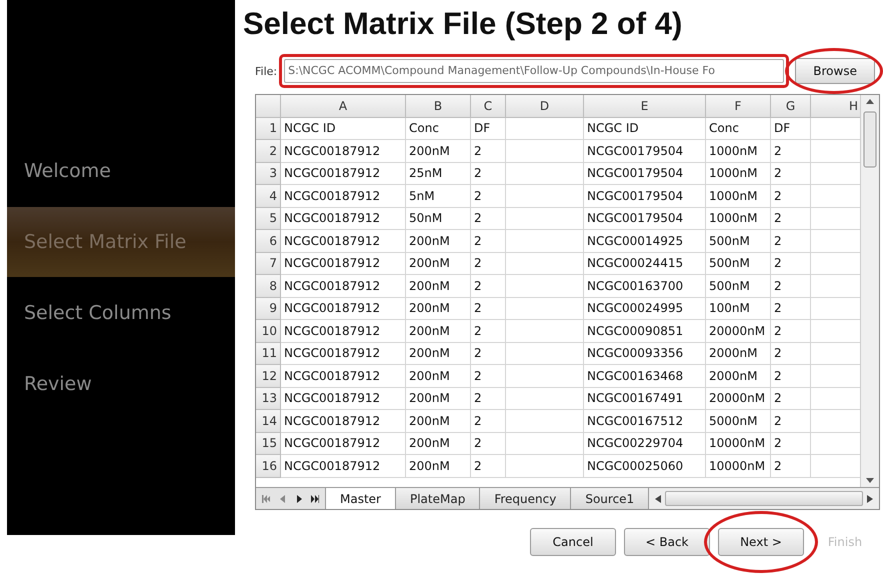 This screenshot has height=588, width=883. Describe the element at coordinates (545, 106) in the screenshot. I see `column-header: D` at that location.